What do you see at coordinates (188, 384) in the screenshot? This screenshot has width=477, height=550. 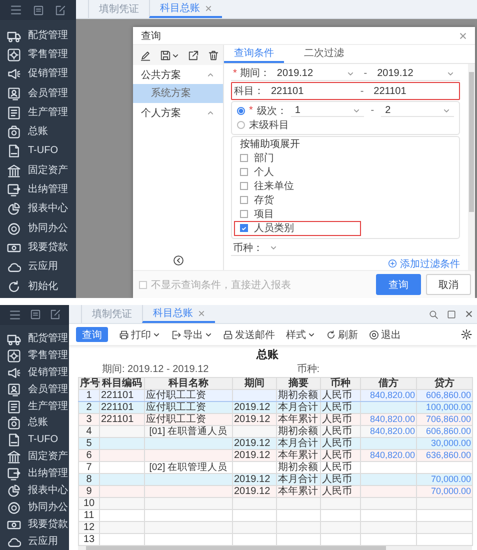 I see `column-header: 科目名称` at bounding box center [188, 384].